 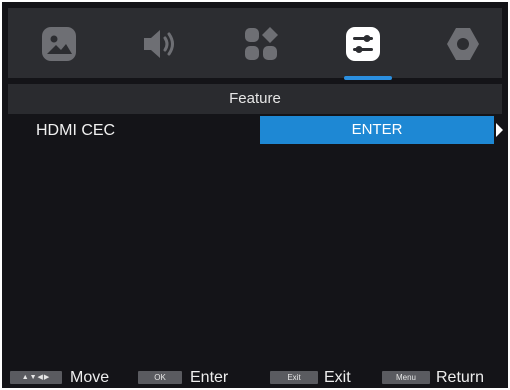 I want to click on exit-key-icon: Exit, so click(x=294, y=377).